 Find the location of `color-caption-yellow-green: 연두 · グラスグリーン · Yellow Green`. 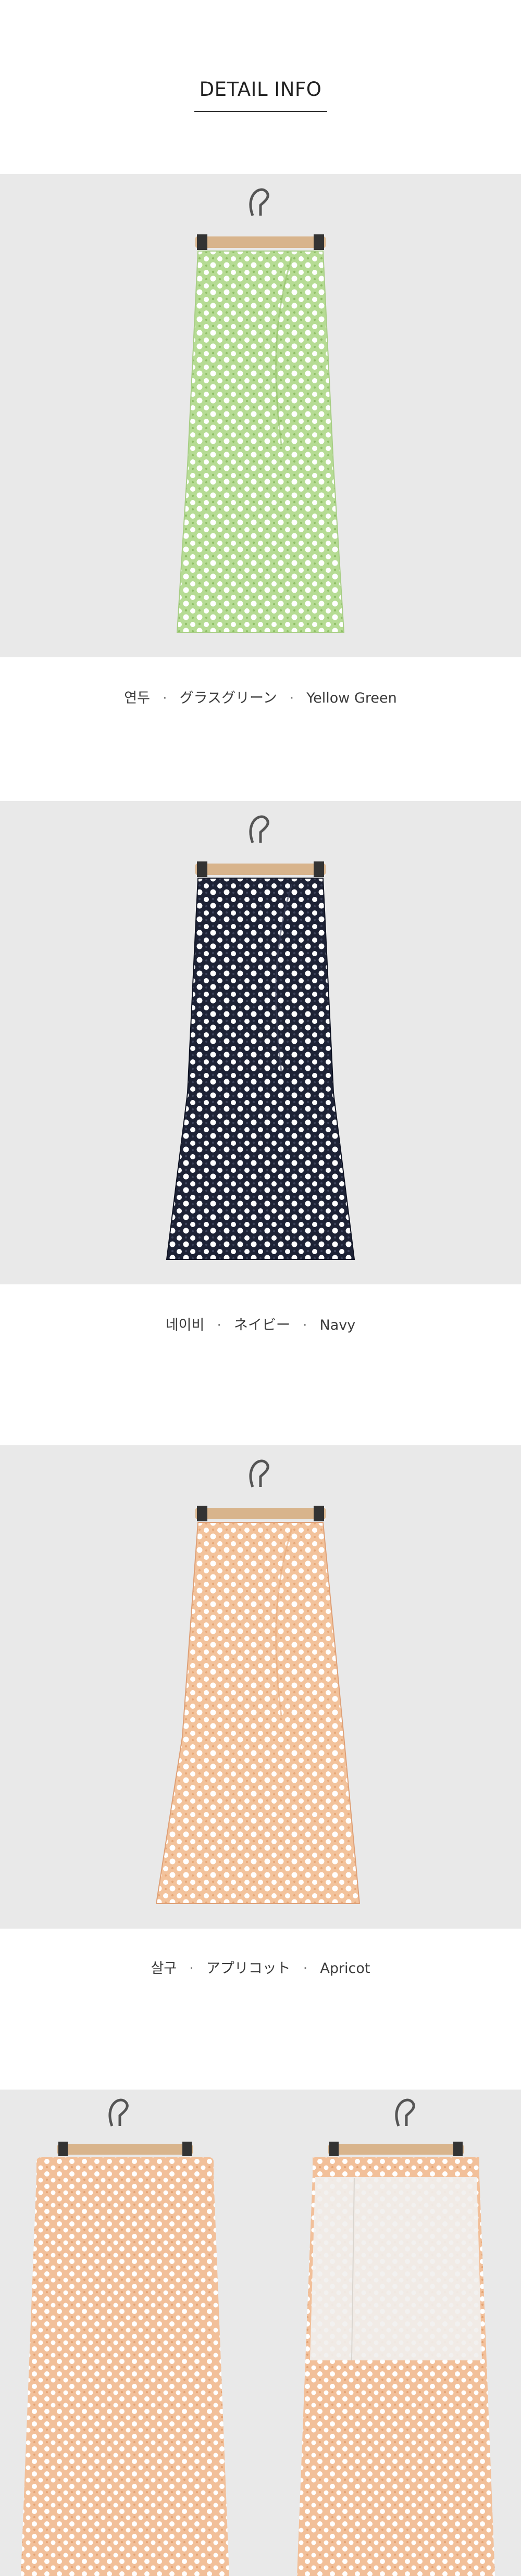

color-caption-yellow-green: 연두 · グラスグリーン · Yellow Green is located at coordinates (260, 698).